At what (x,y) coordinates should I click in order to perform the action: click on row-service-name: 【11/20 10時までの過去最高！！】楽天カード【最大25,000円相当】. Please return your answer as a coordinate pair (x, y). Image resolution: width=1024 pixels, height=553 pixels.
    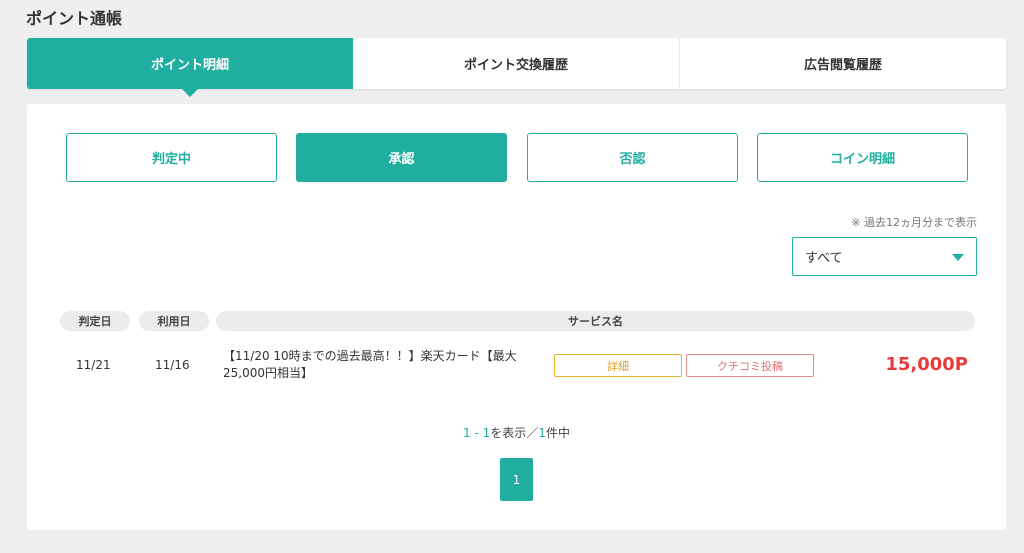
    Looking at the image, I should click on (383, 365).